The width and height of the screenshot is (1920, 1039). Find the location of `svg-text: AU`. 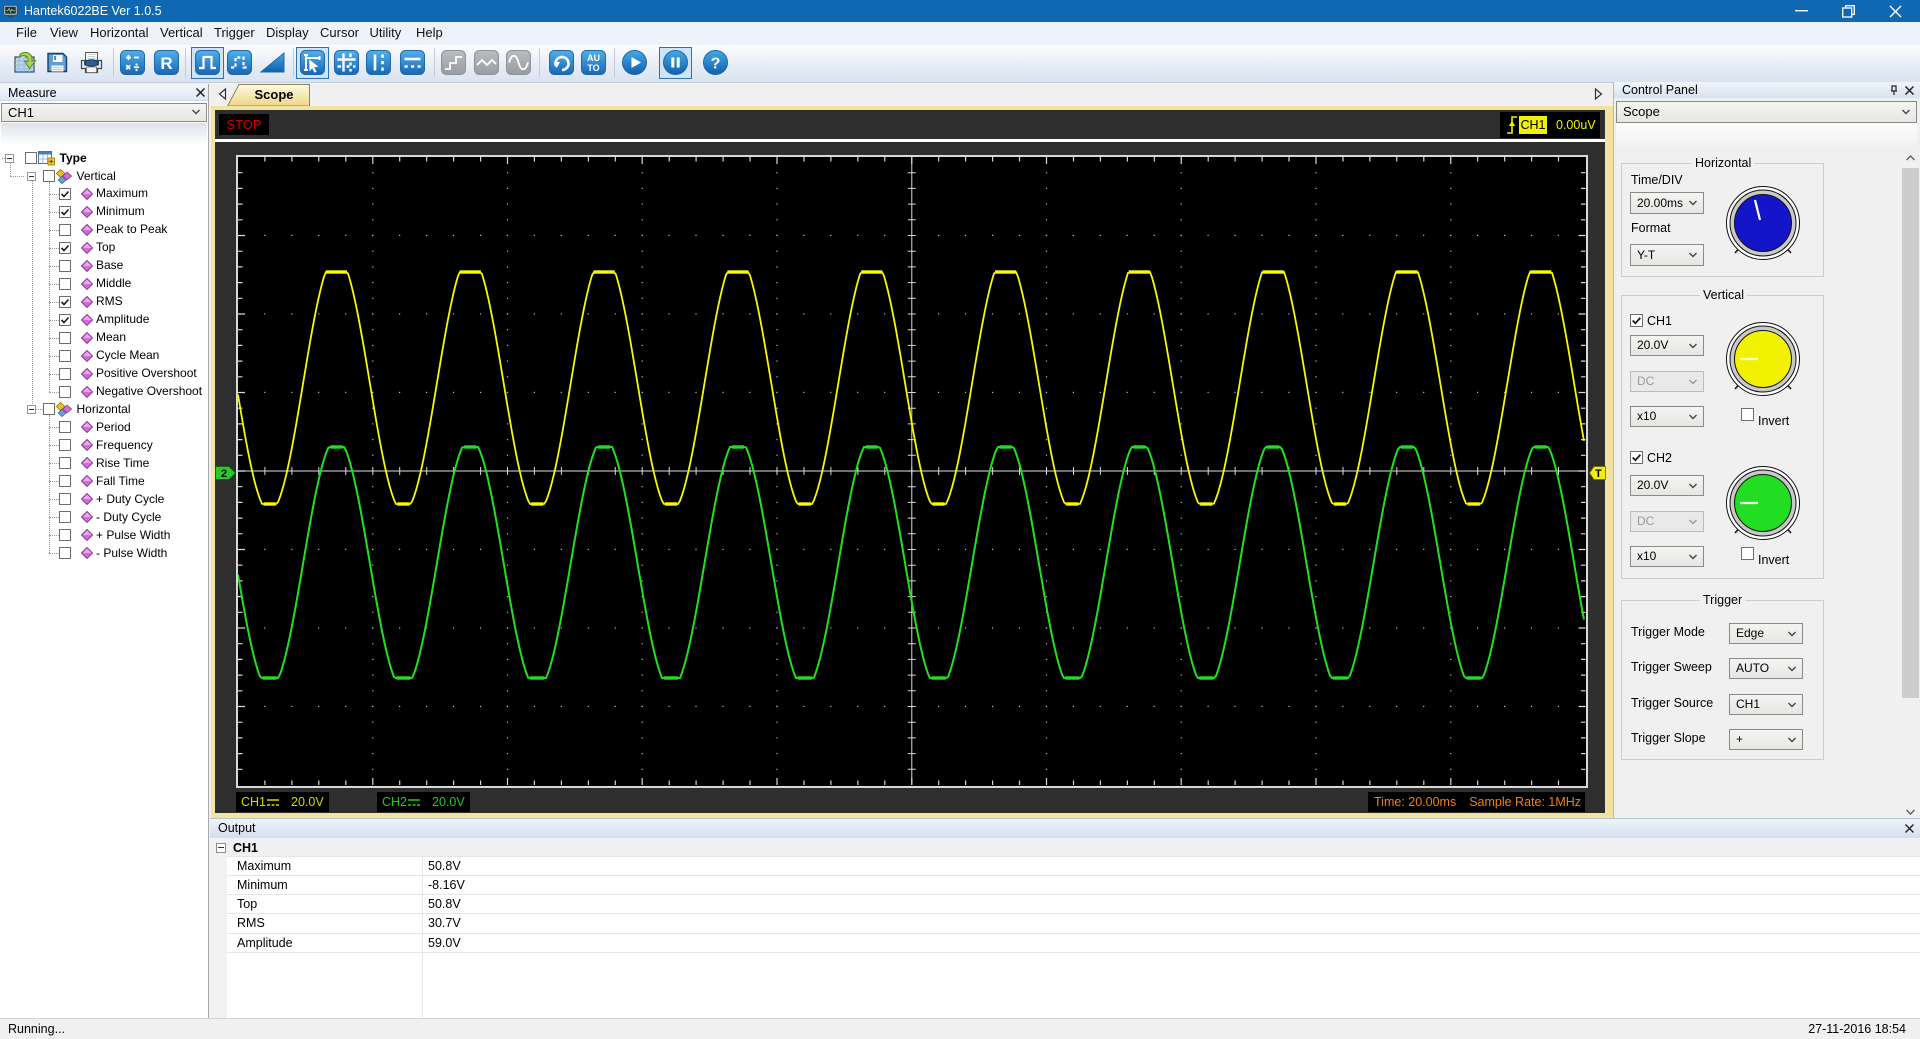

svg-text: AU is located at coordinates (593, 58).